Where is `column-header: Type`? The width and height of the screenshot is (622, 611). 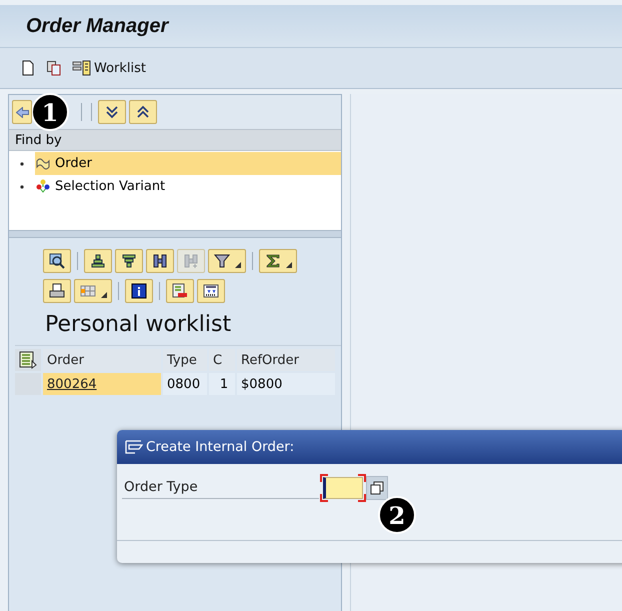 column-header: Type is located at coordinates (185, 360).